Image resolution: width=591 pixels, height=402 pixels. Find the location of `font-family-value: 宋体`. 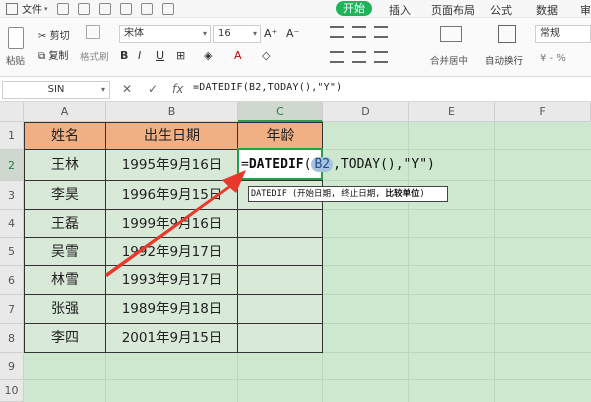

font-family-value: 宋体 is located at coordinates (134, 33).